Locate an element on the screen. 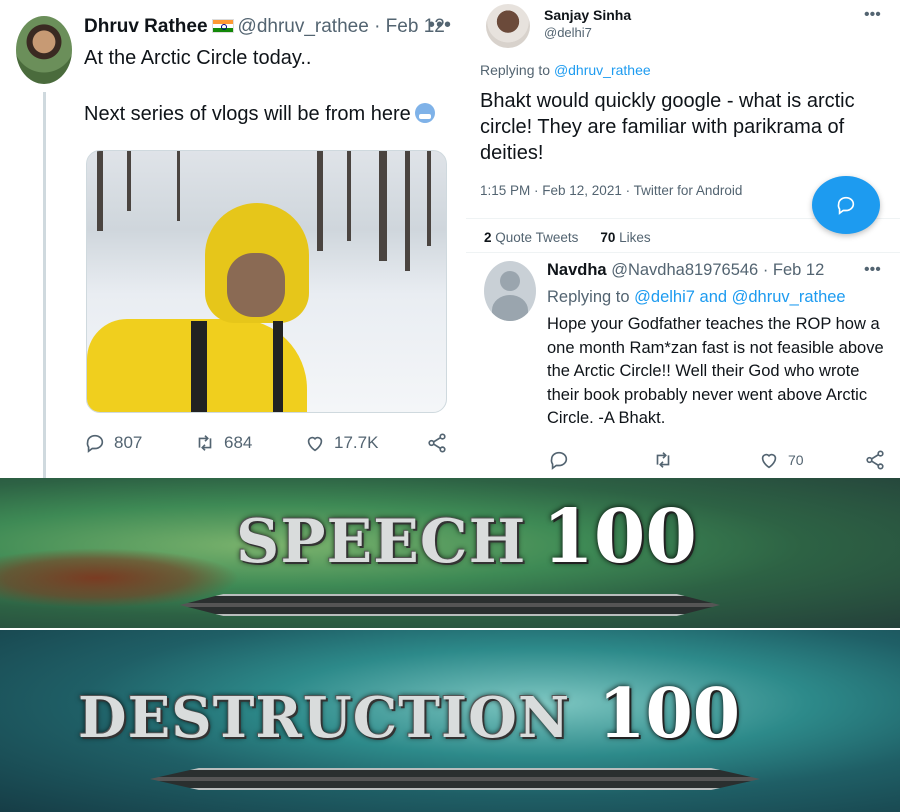 The width and height of the screenshot is (900, 812). replying-to: Replying to @delhi7 and @dhruv_rathee is located at coordinates (696, 297).